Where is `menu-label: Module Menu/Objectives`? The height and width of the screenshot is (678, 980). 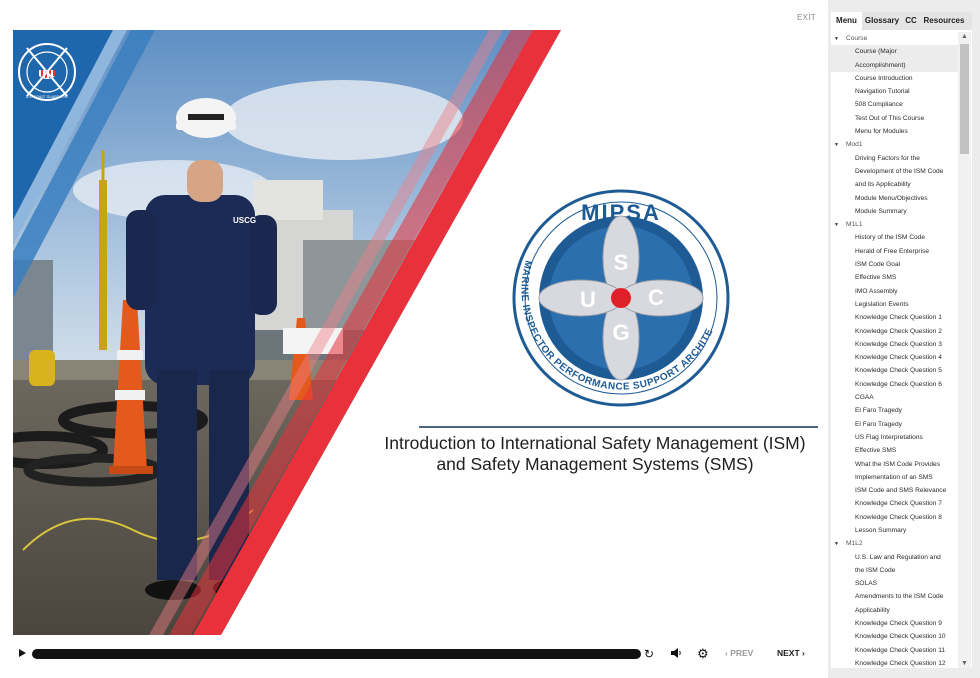
menu-label: Module Menu/Objectives is located at coordinates (891, 198).